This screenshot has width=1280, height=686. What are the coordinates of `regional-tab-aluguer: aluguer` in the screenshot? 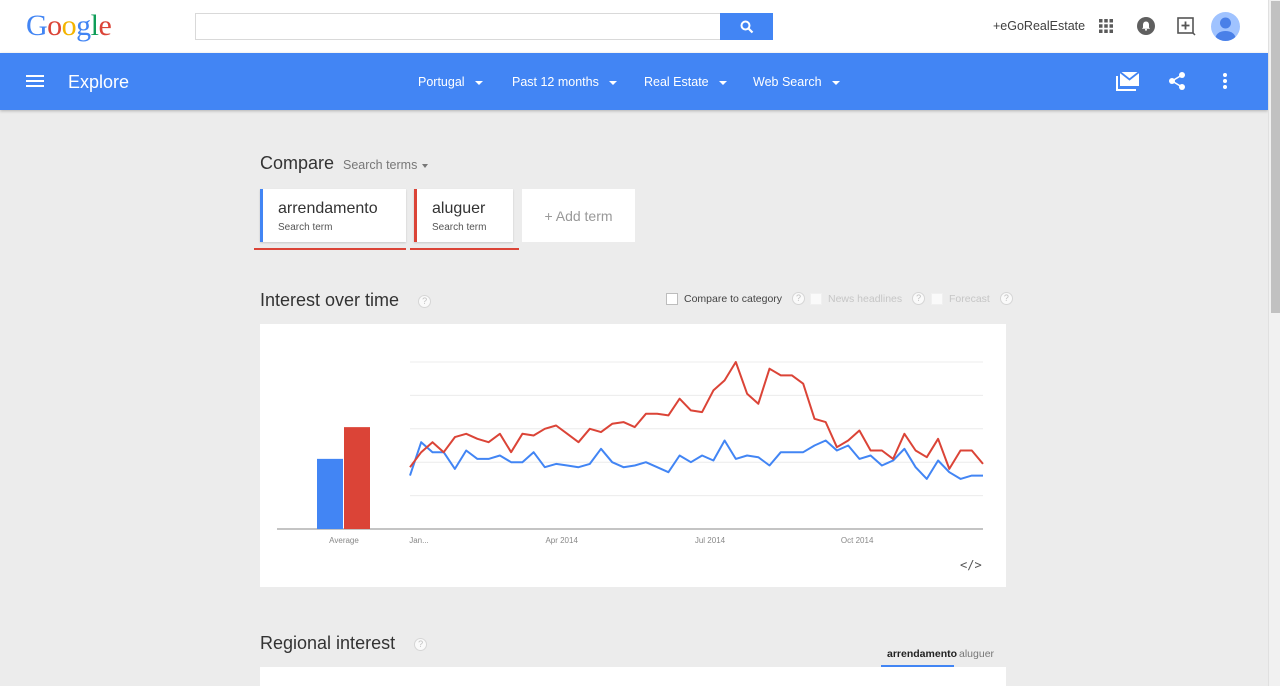 It's located at (976, 654).